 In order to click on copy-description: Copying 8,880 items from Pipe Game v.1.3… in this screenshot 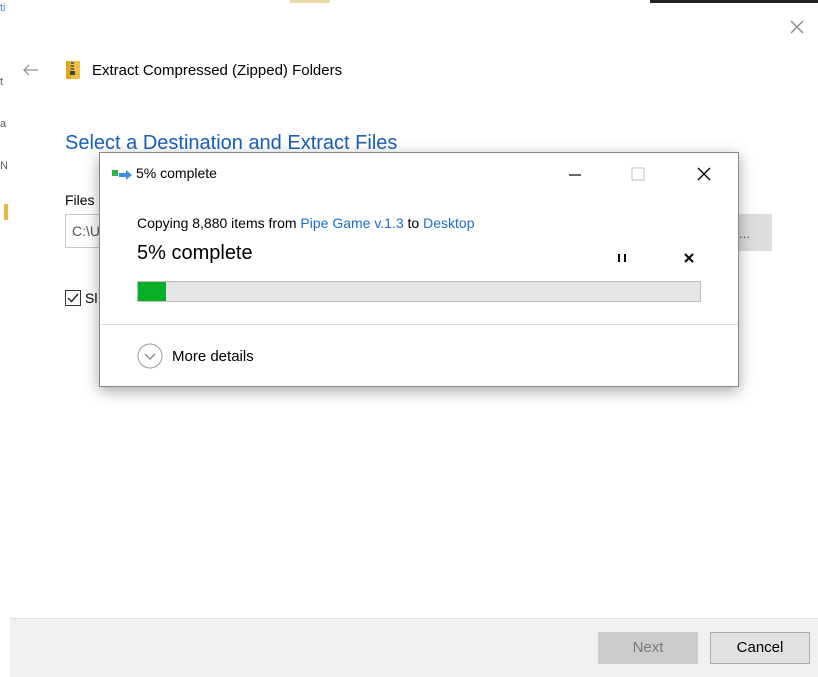, I will do `click(305, 223)`.